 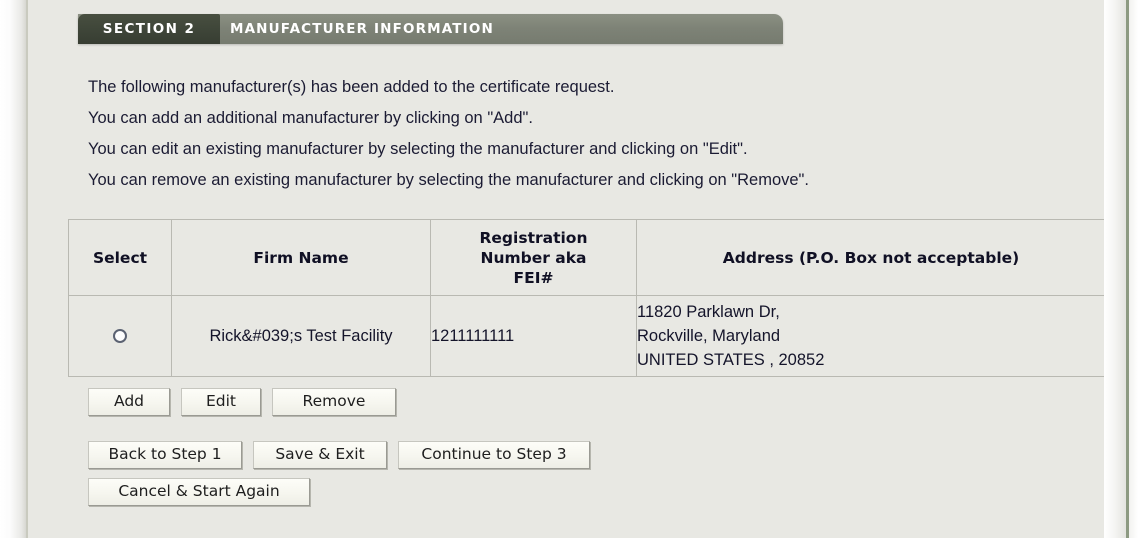 What do you see at coordinates (494, 455) in the screenshot?
I see `continue-to-step-3-button: Continue to Step 3` at bounding box center [494, 455].